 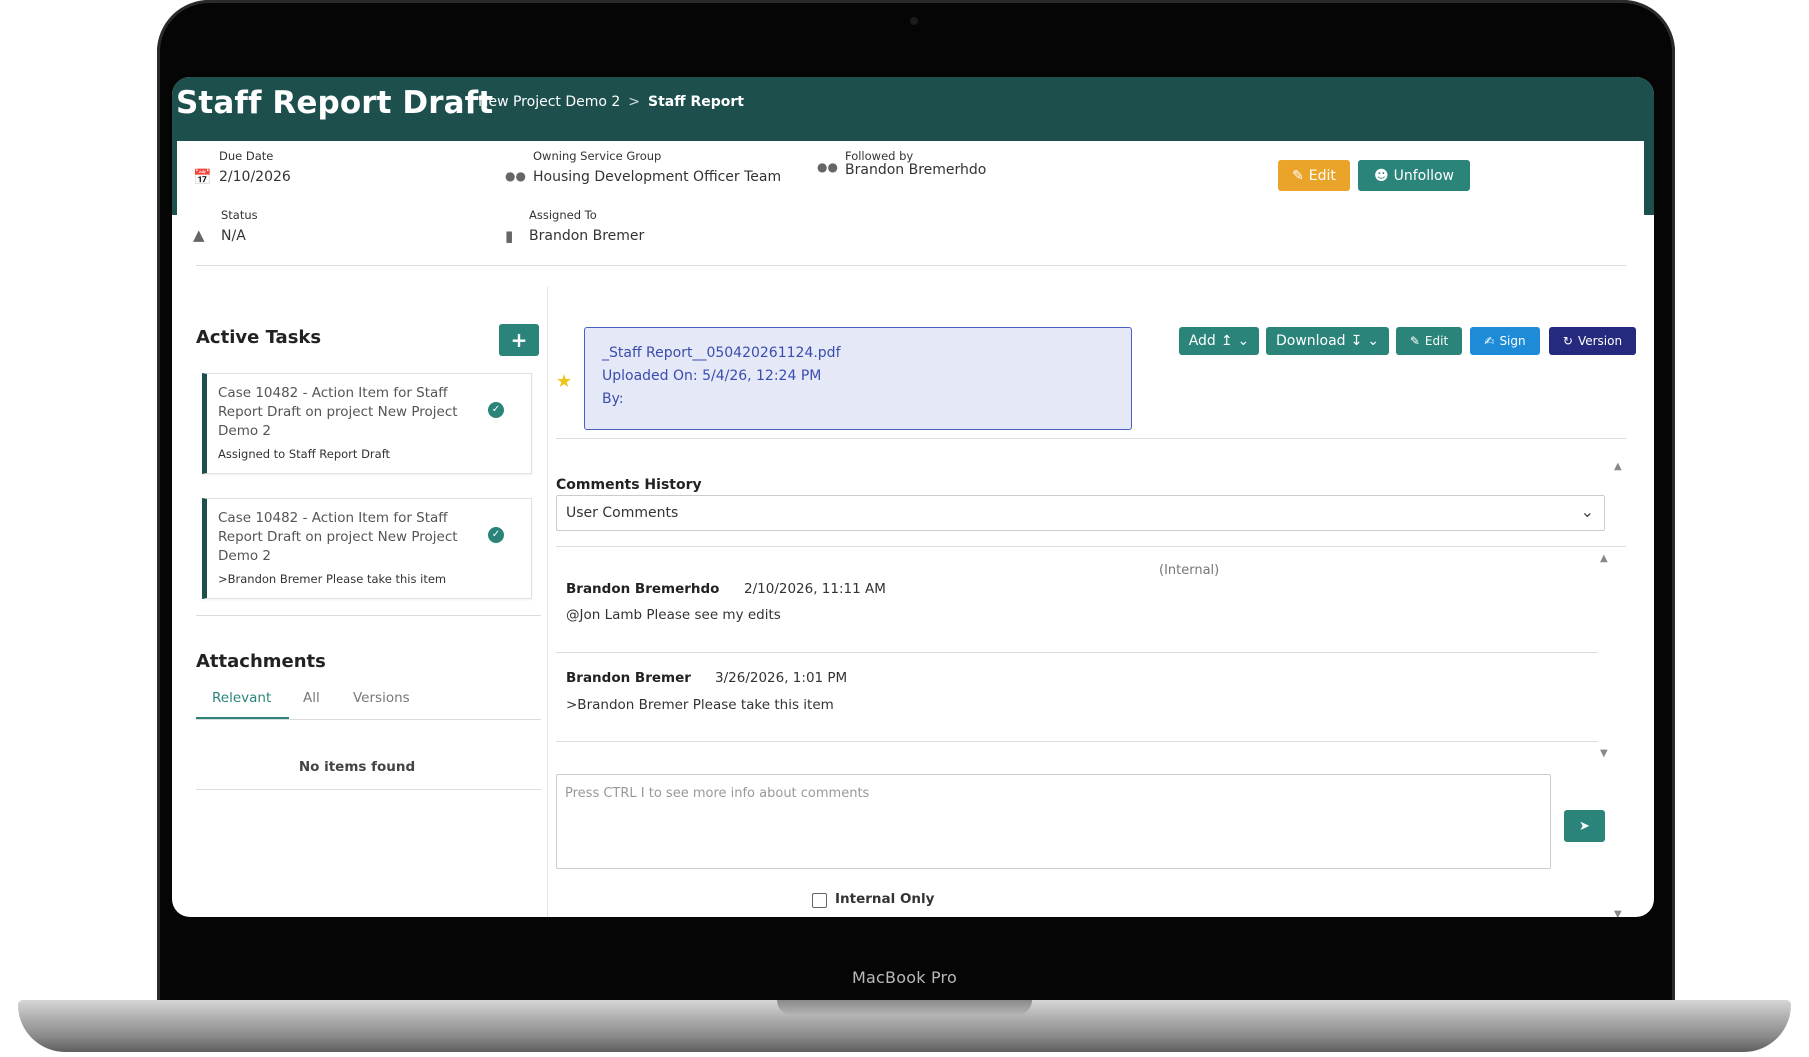 What do you see at coordinates (587, 236) in the screenshot?
I see `assigned-to-value: Brandon Bremer` at bounding box center [587, 236].